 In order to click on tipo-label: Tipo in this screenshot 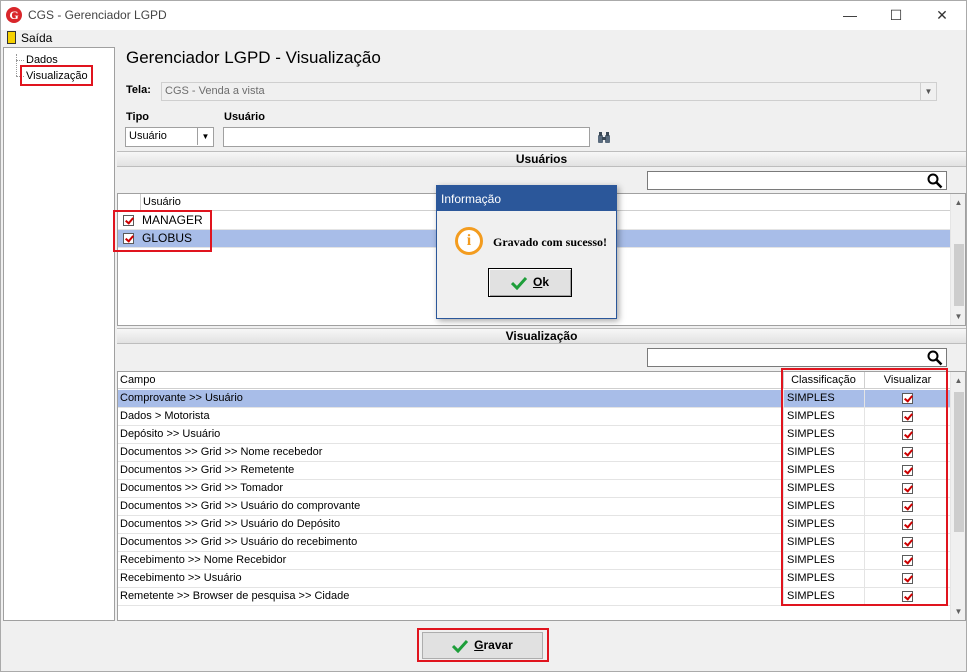, I will do `click(138, 117)`.